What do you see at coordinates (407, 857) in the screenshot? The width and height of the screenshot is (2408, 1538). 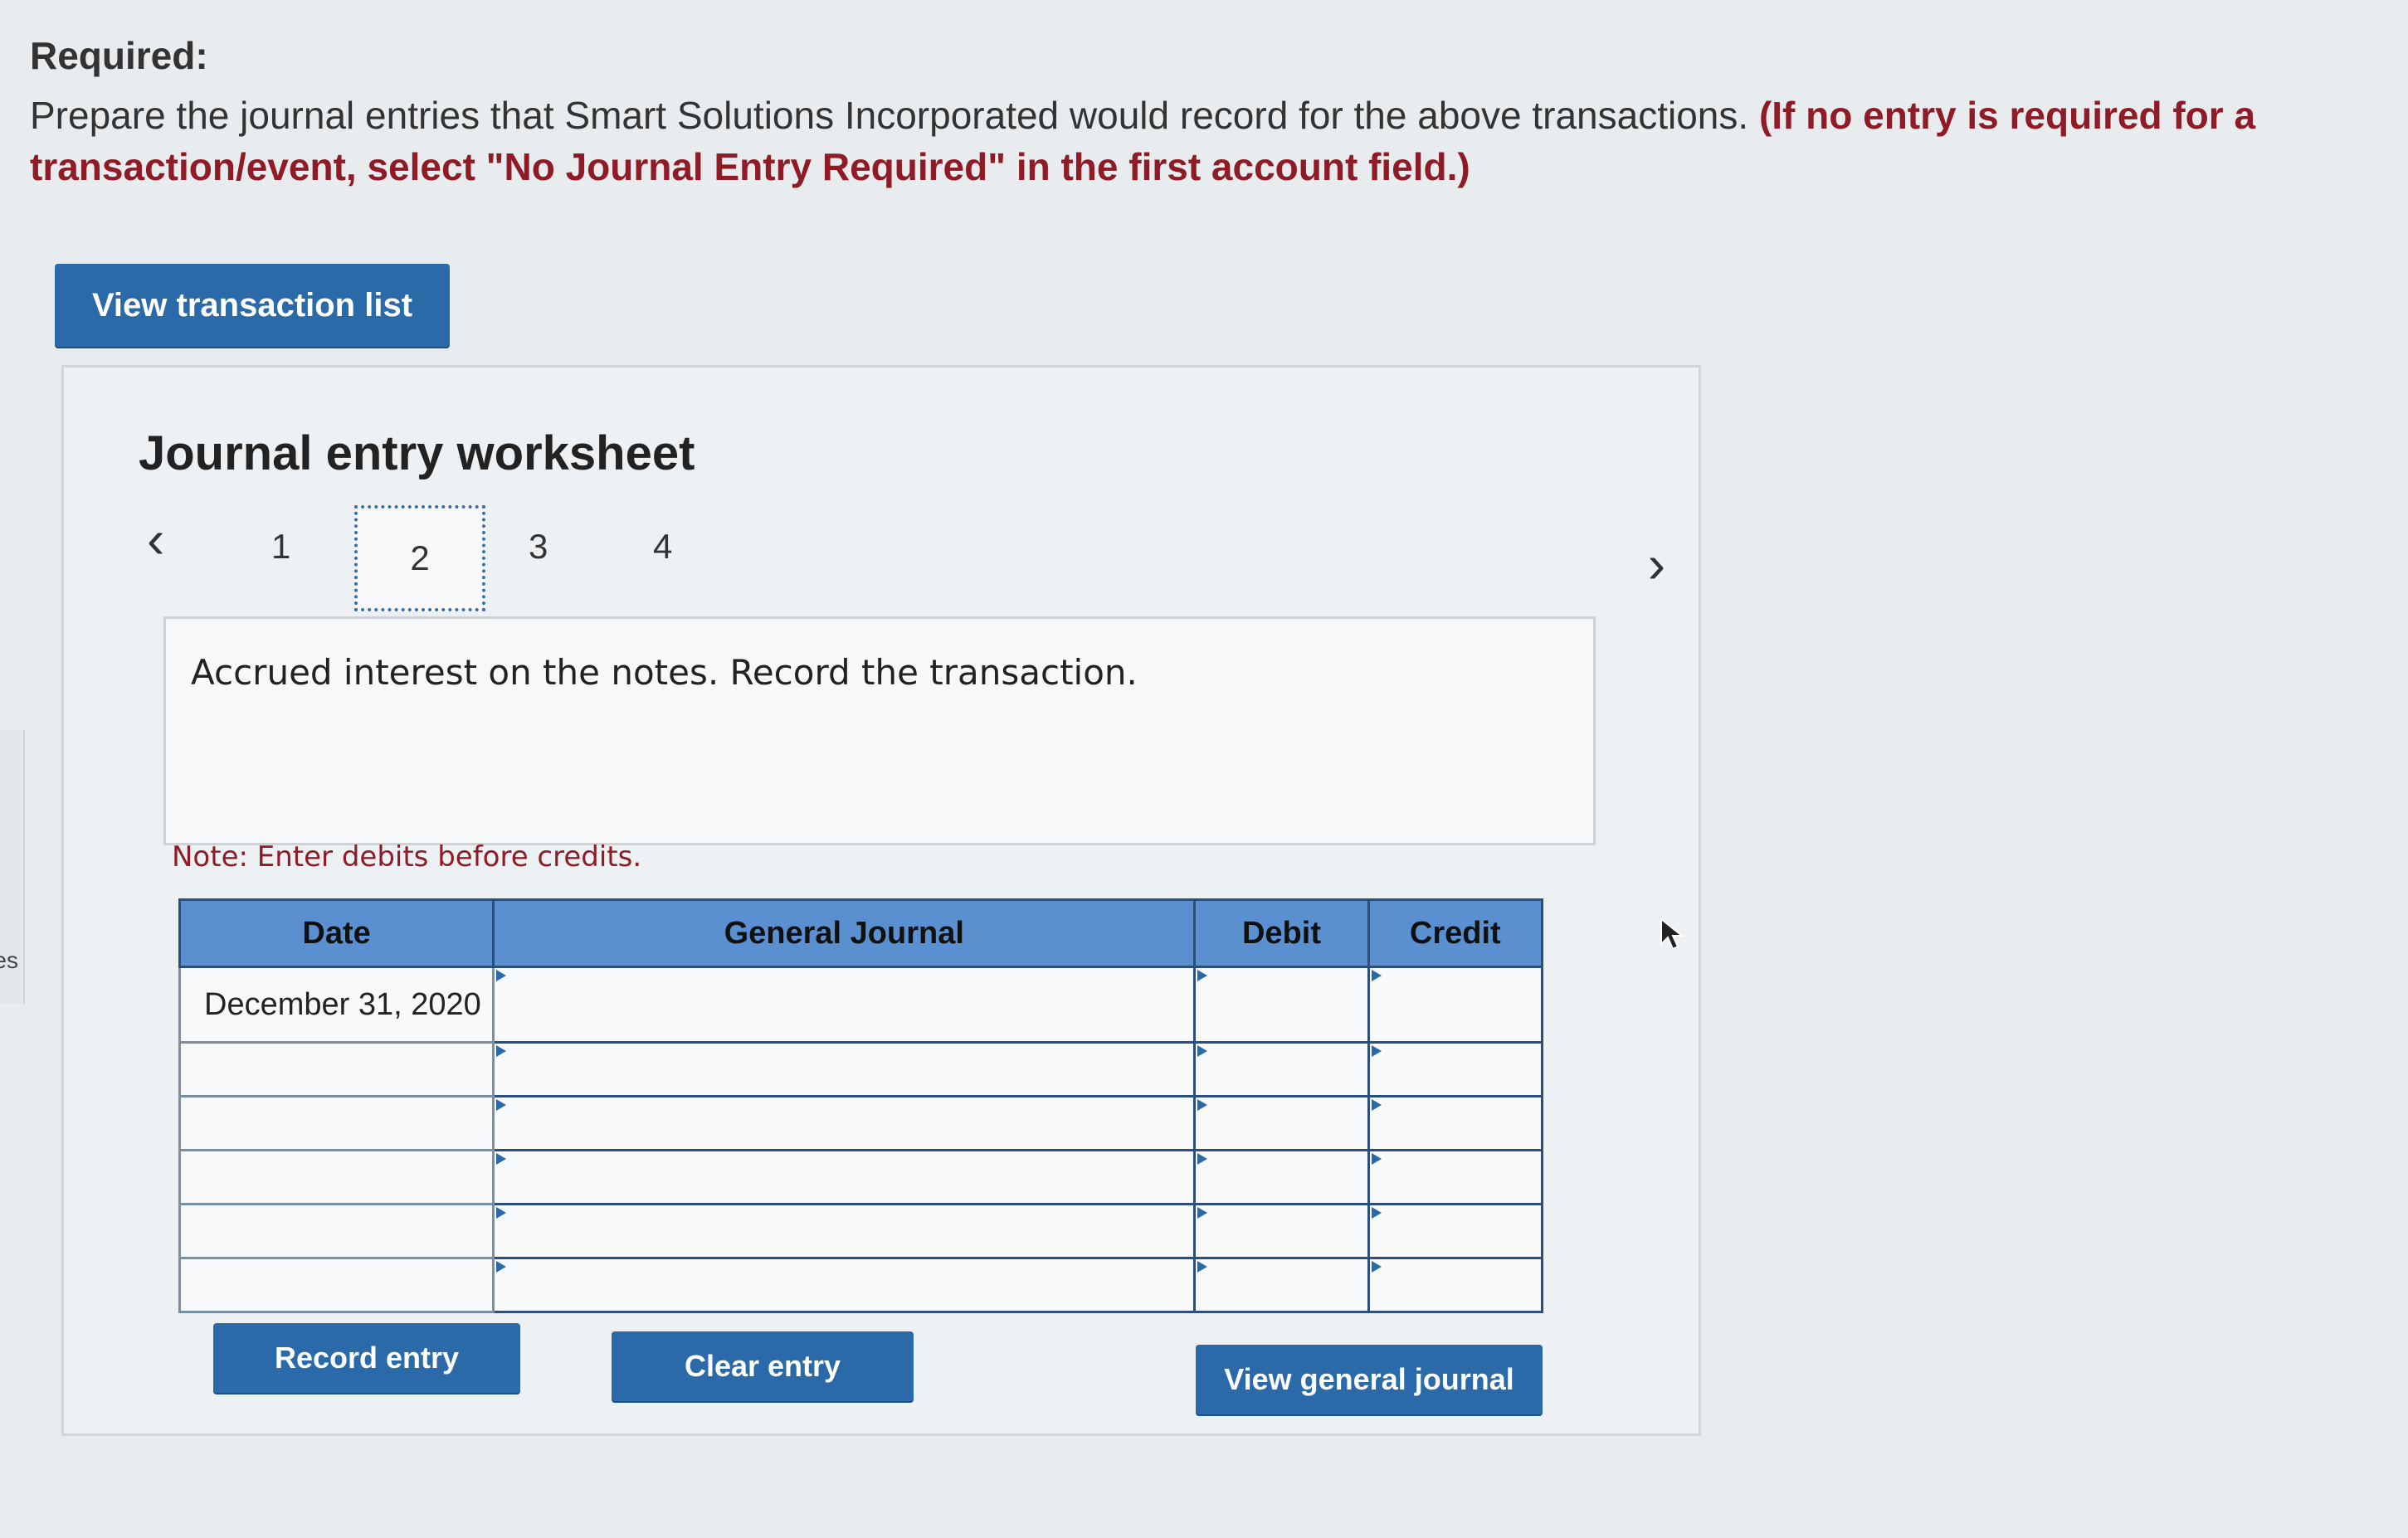 I see `debits-credits-note: Note: Enter debits before credits.` at bounding box center [407, 857].